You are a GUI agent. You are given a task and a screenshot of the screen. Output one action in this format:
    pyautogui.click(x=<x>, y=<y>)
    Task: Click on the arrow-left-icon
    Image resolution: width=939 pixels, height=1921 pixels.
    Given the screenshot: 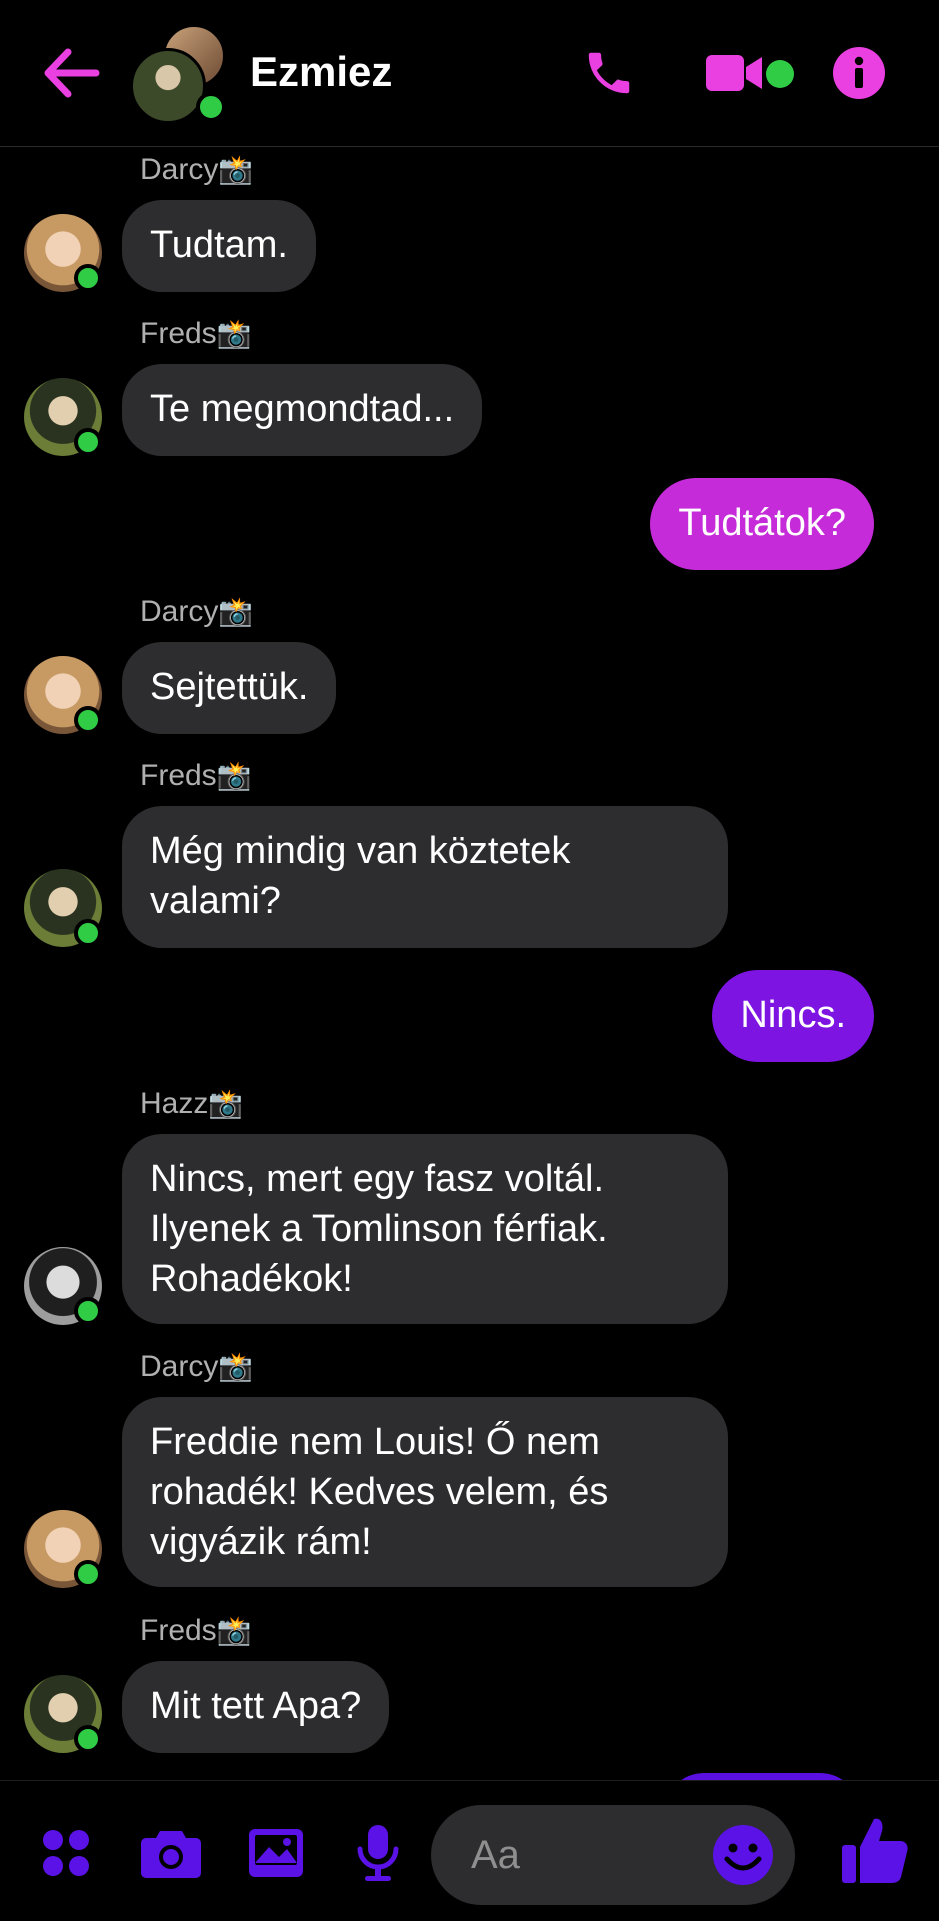 What is the action you would take?
    pyautogui.click(x=72, y=73)
    